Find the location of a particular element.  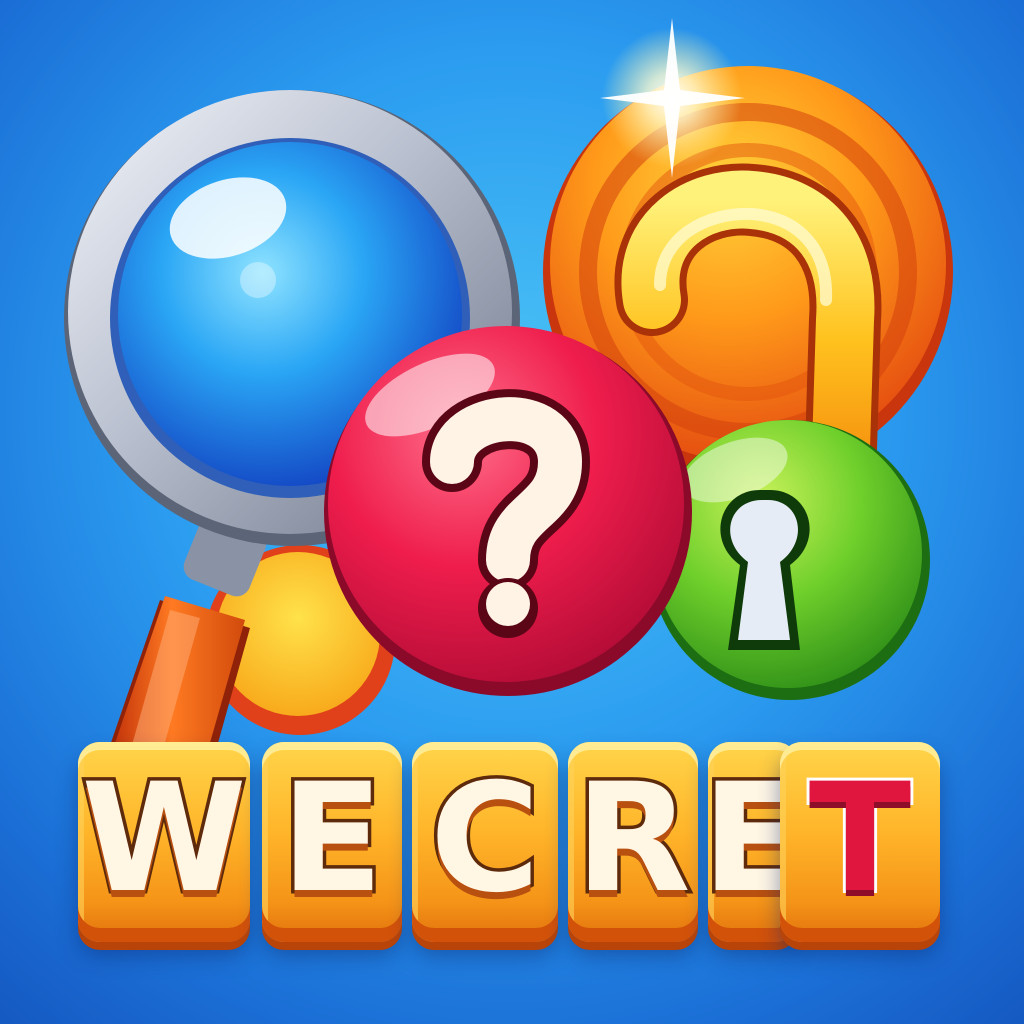

letter-tile: R is located at coordinates (633, 842).